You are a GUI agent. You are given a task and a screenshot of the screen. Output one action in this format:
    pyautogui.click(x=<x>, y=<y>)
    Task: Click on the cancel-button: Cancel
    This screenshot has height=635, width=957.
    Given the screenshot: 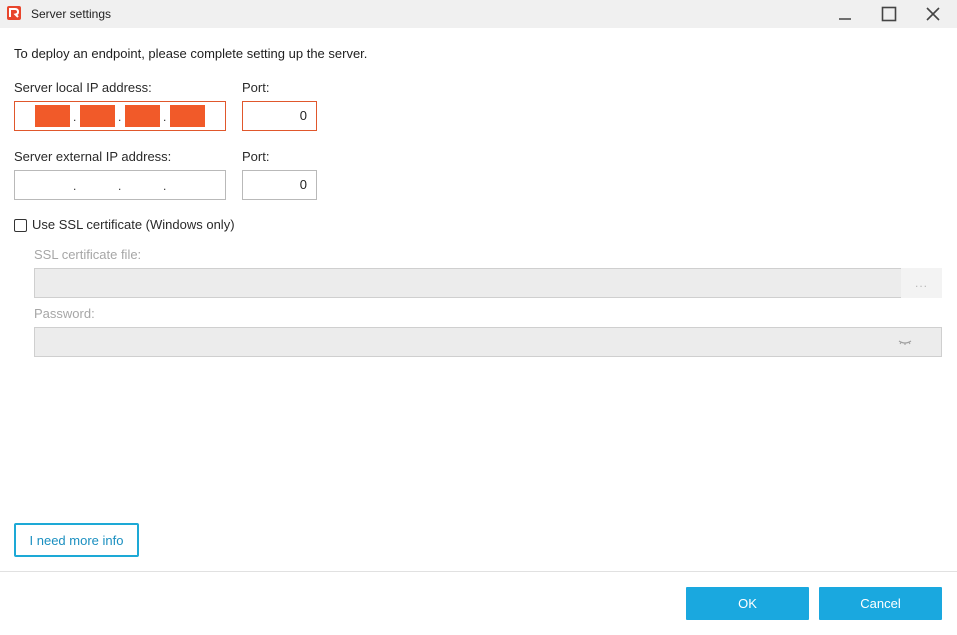 What is the action you would take?
    pyautogui.click(x=880, y=603)
    